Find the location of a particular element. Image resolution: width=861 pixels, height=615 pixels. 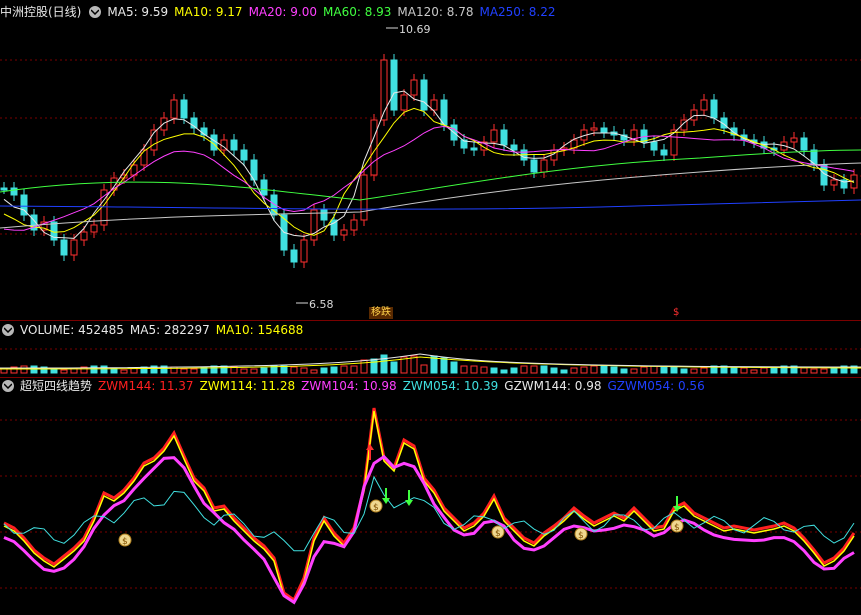

volume-panel: VOLUME: 452485 MA5: 282297 MA10: 154688 is located at coordinates (430, 349).